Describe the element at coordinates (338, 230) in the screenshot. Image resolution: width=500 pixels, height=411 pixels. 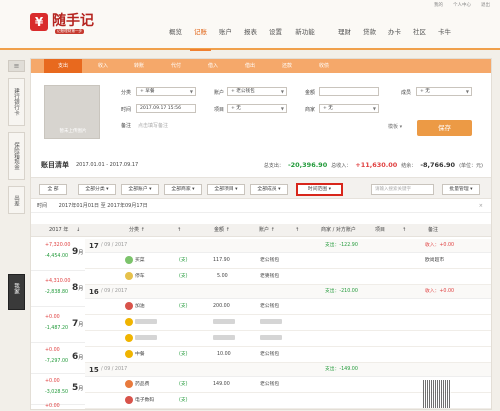
I see `col-merchant: 商家 / 对方账户` at that location.